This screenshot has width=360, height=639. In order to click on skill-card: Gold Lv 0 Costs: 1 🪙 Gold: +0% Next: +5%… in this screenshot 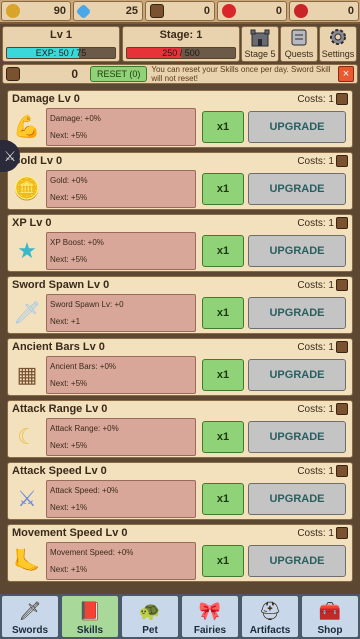, I will do `click(180, 181)`.